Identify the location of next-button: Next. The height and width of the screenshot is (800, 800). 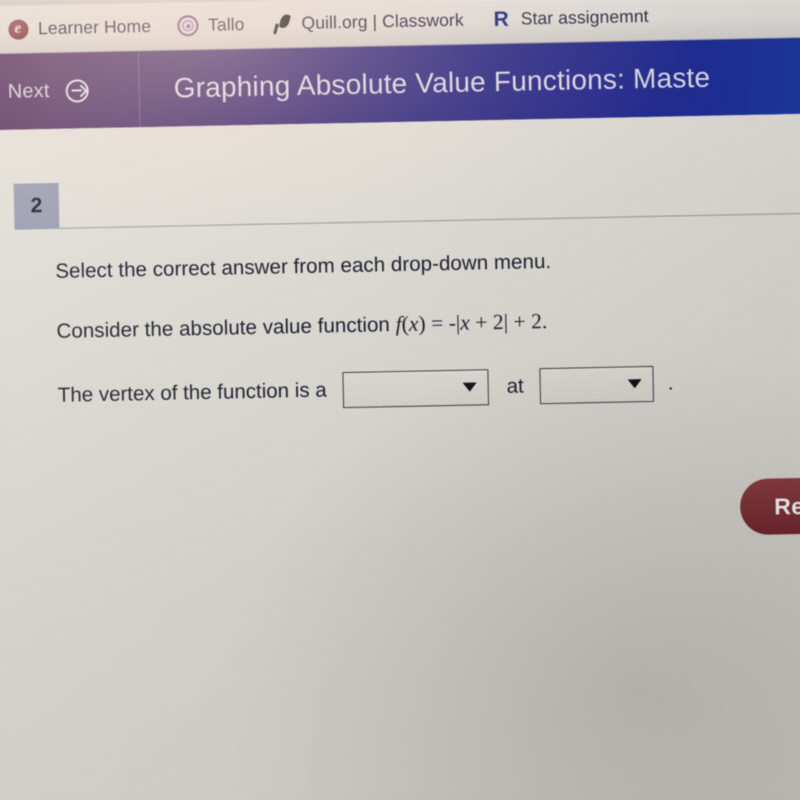
(70, 91).